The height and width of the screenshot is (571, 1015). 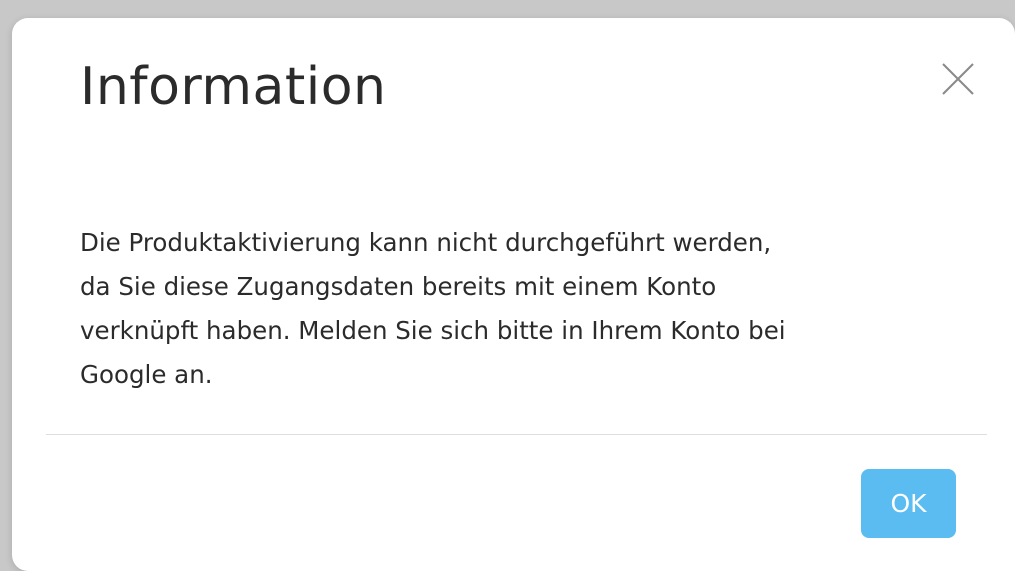 What do you see at coordinates (908, 503) in the screenshot?
I see `ok-button: OK` at bounding box center [908, 503].